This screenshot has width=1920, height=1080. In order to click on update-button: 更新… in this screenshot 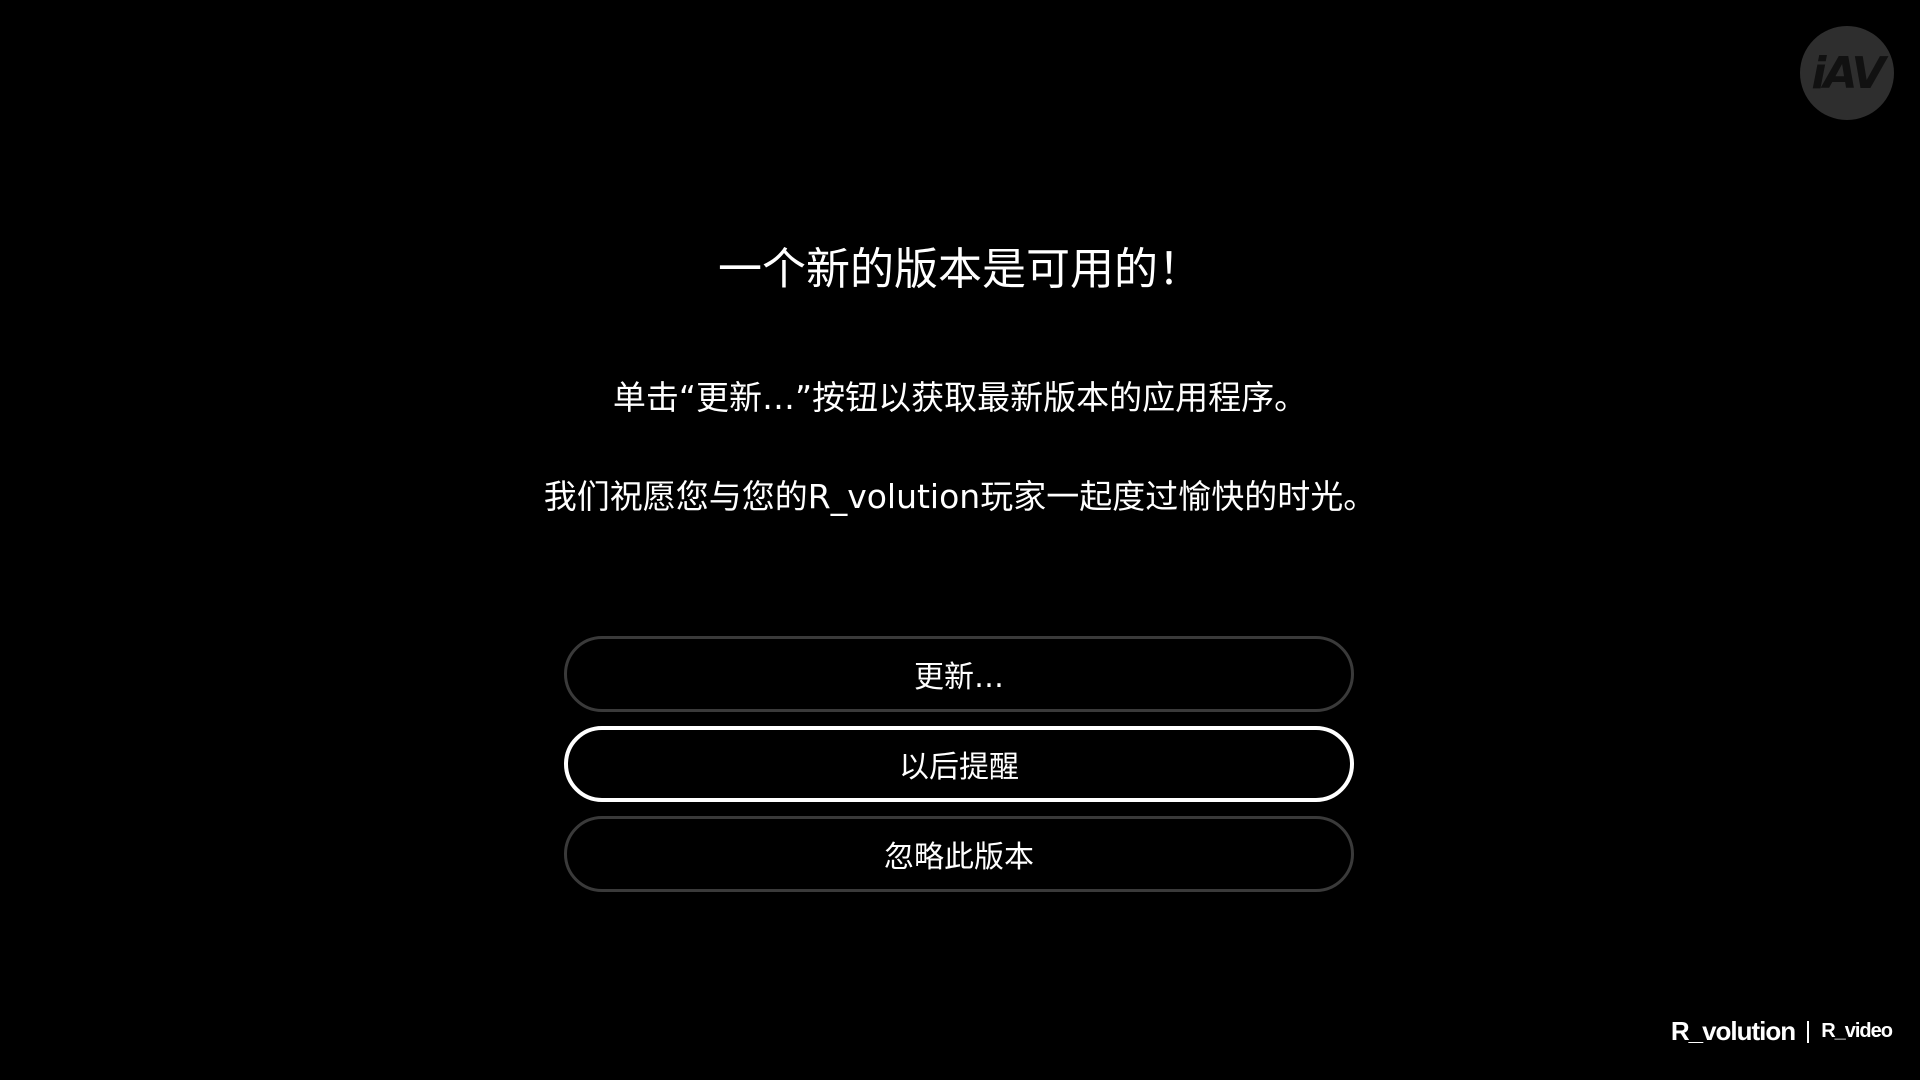, I will do `click(959, 674)`.